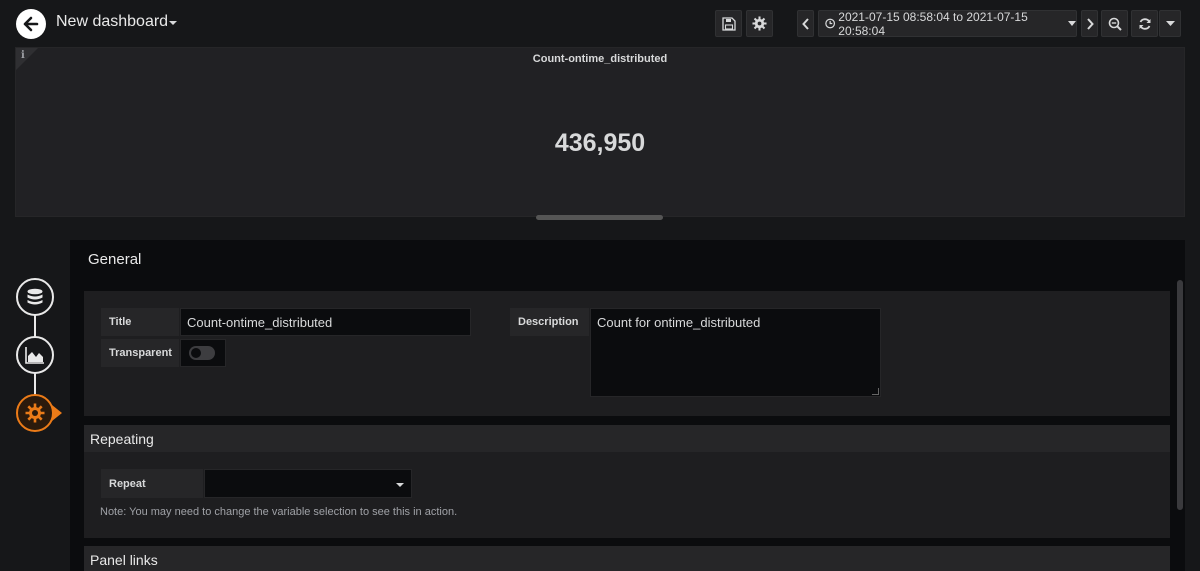 The width and height of the screenshot is (1200, 571). Describe the element at coordinates (325, 322) in the screenshot. I see `title-input: Count-ontime_distributed` at that location.